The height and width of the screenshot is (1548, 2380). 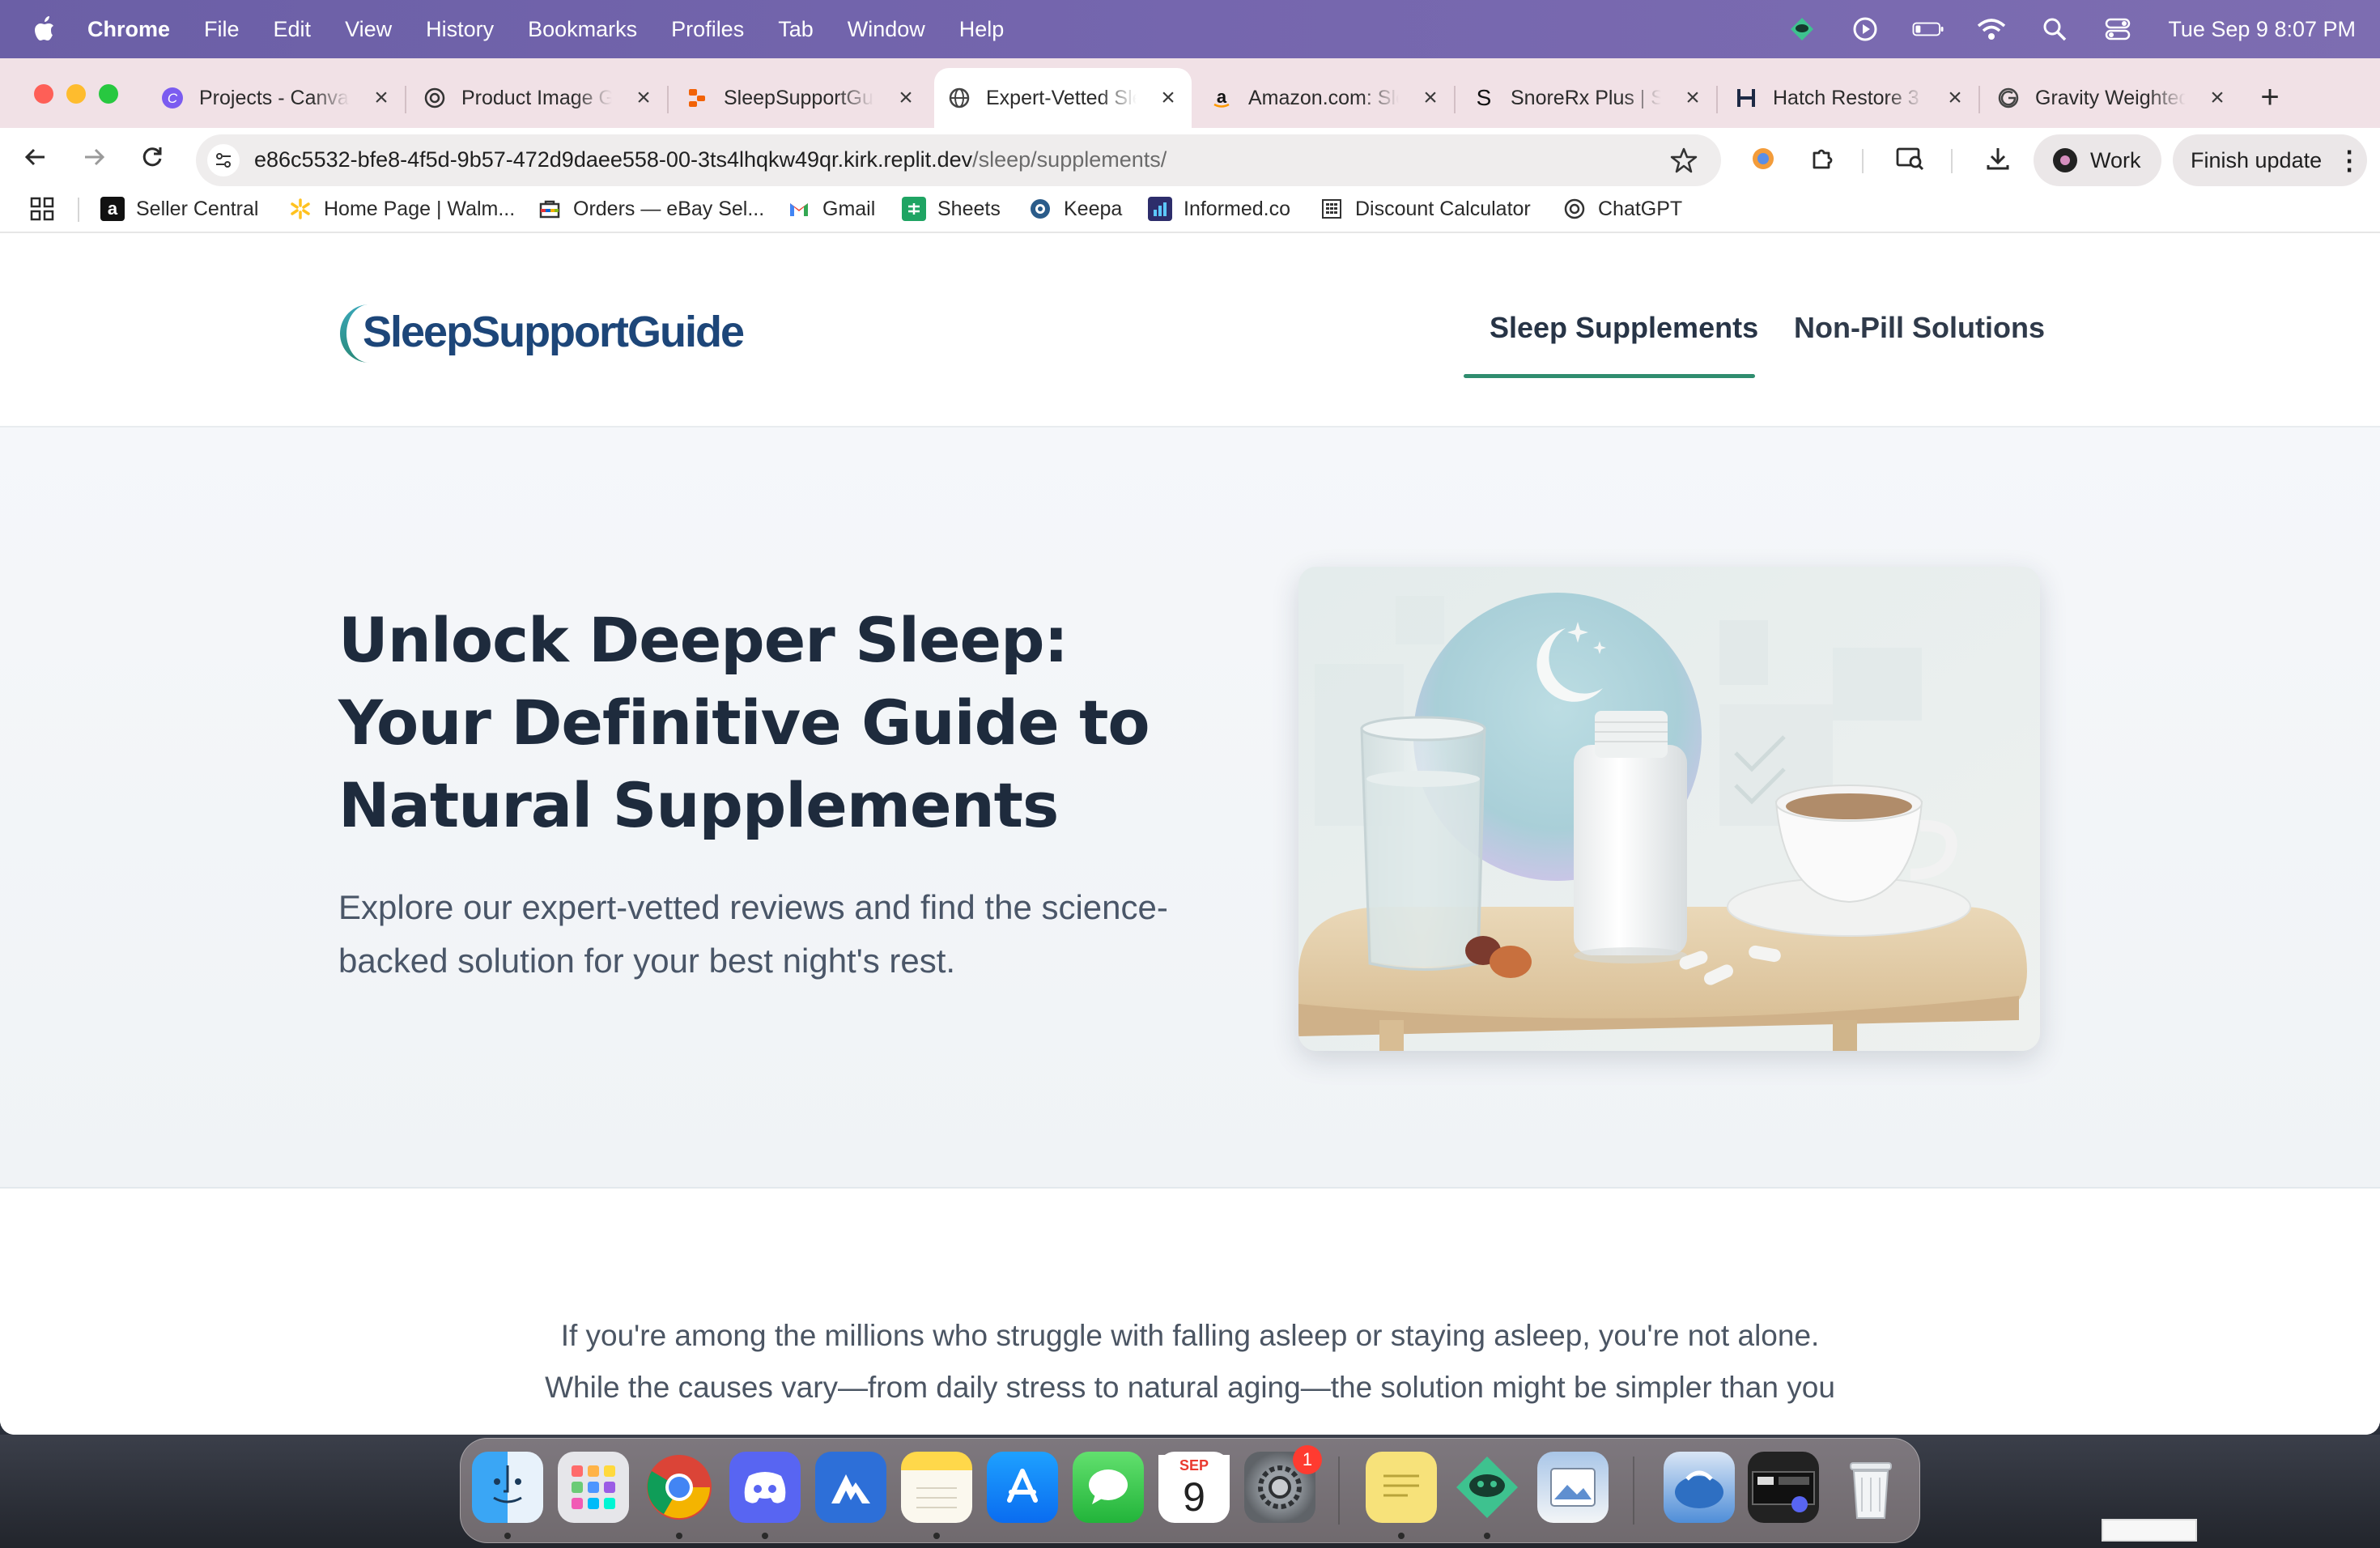 What do you see at coordinates (539, 98) in the screenshot?
I see `tab-product-image: Product Image Generator ×` at bounding box center [539, 98].